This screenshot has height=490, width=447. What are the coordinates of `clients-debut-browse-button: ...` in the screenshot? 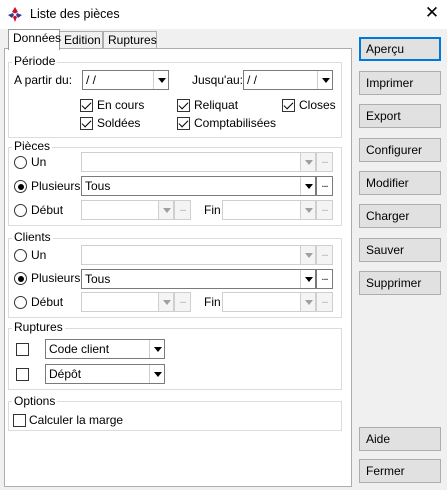 It's located at (182, 302).